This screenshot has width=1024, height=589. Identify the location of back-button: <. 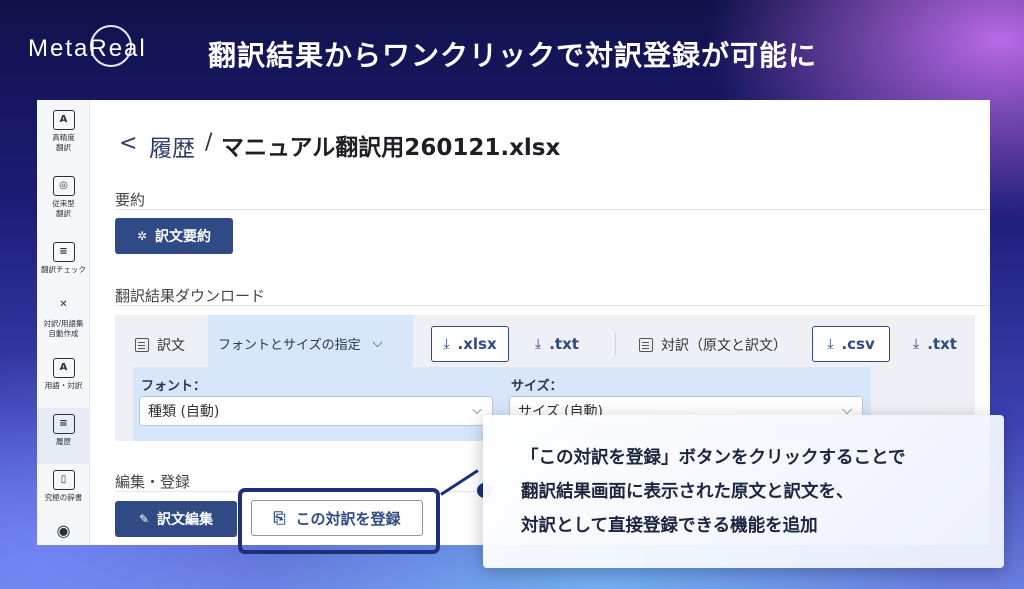
(128, 143).